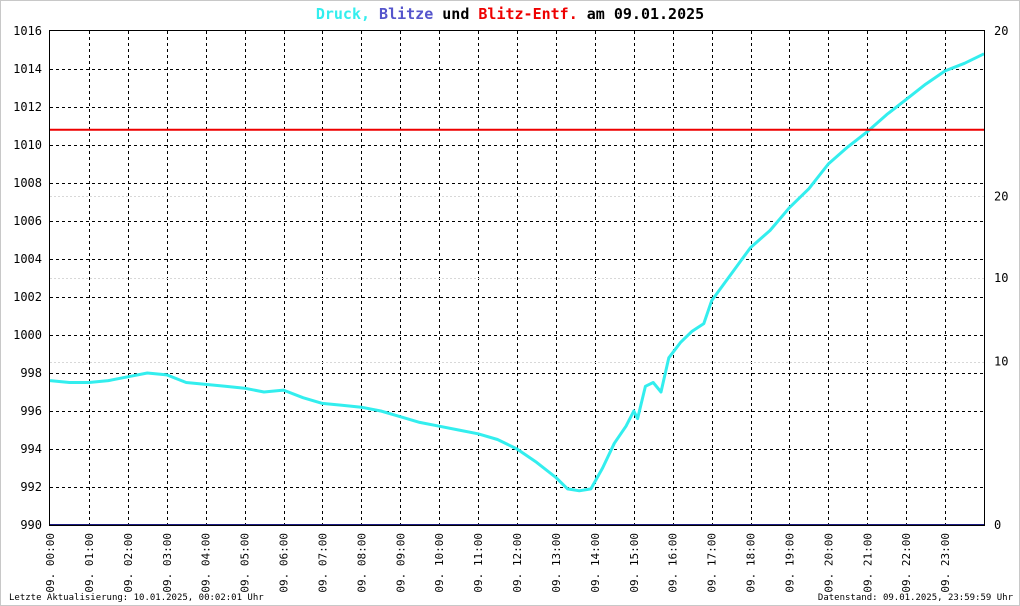 Image resolution: width=1020 pixels, height=606 pixels. I want to click on y-tick-label: 990, so click(31, 525).